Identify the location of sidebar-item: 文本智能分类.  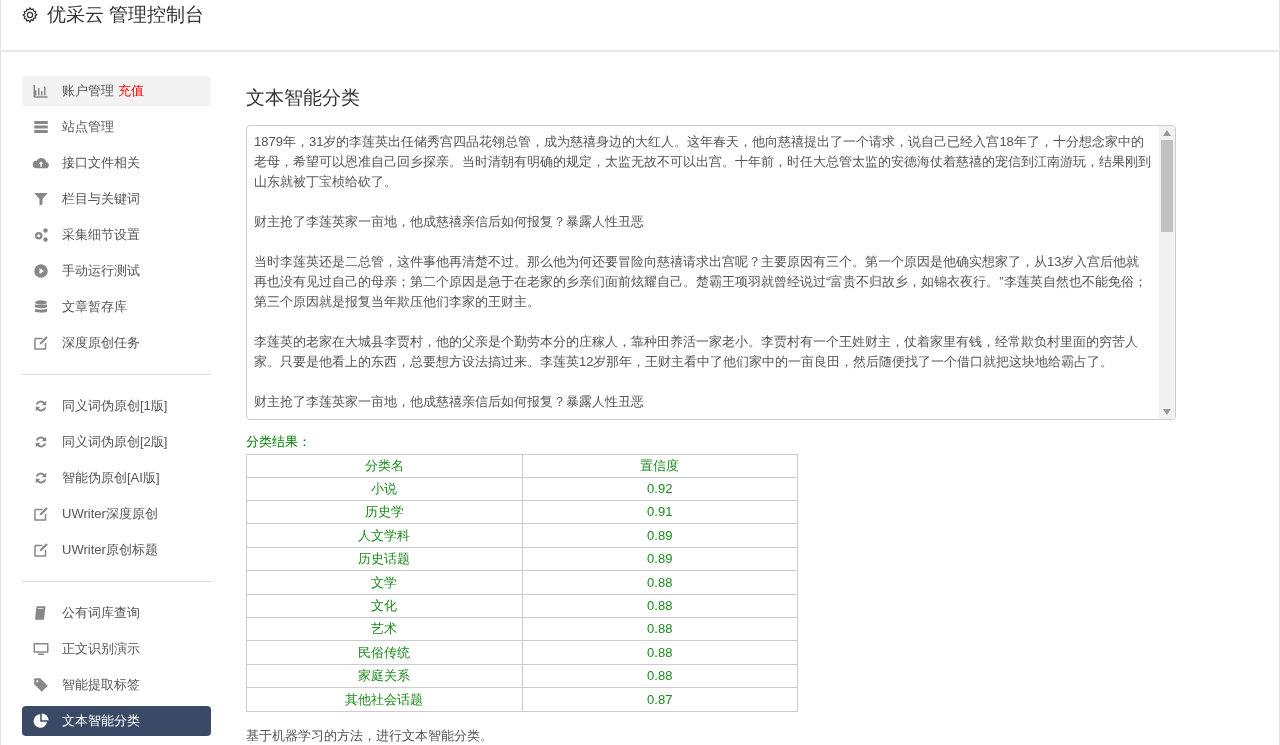
(116, 721).